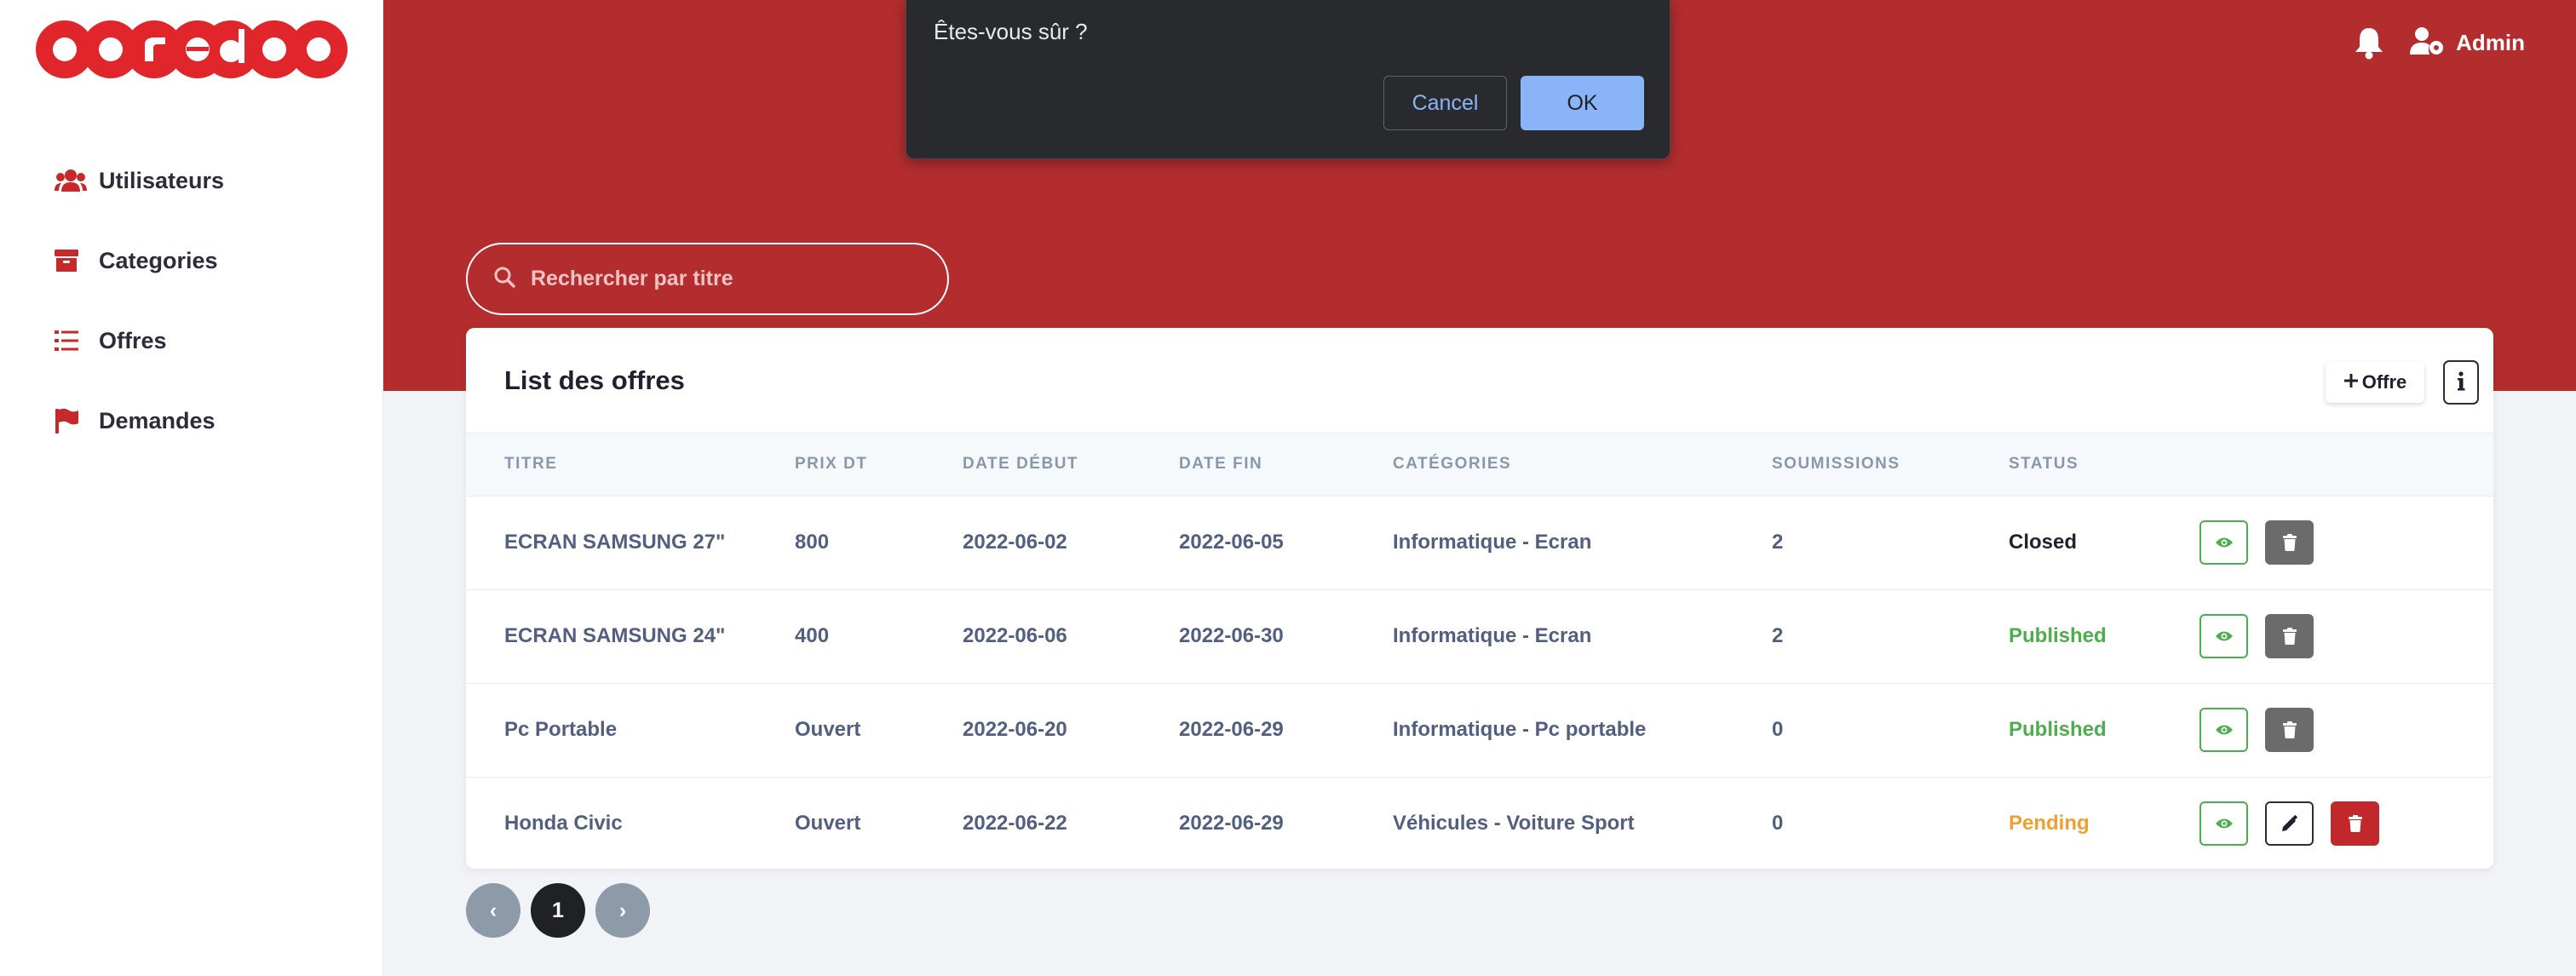 The image size is (2576, 976). What do you see at coordinates (1232, 635) in the screenshot?
I see `cell-date-fin: 2022-06-30` at bounding box center [1232, 635].